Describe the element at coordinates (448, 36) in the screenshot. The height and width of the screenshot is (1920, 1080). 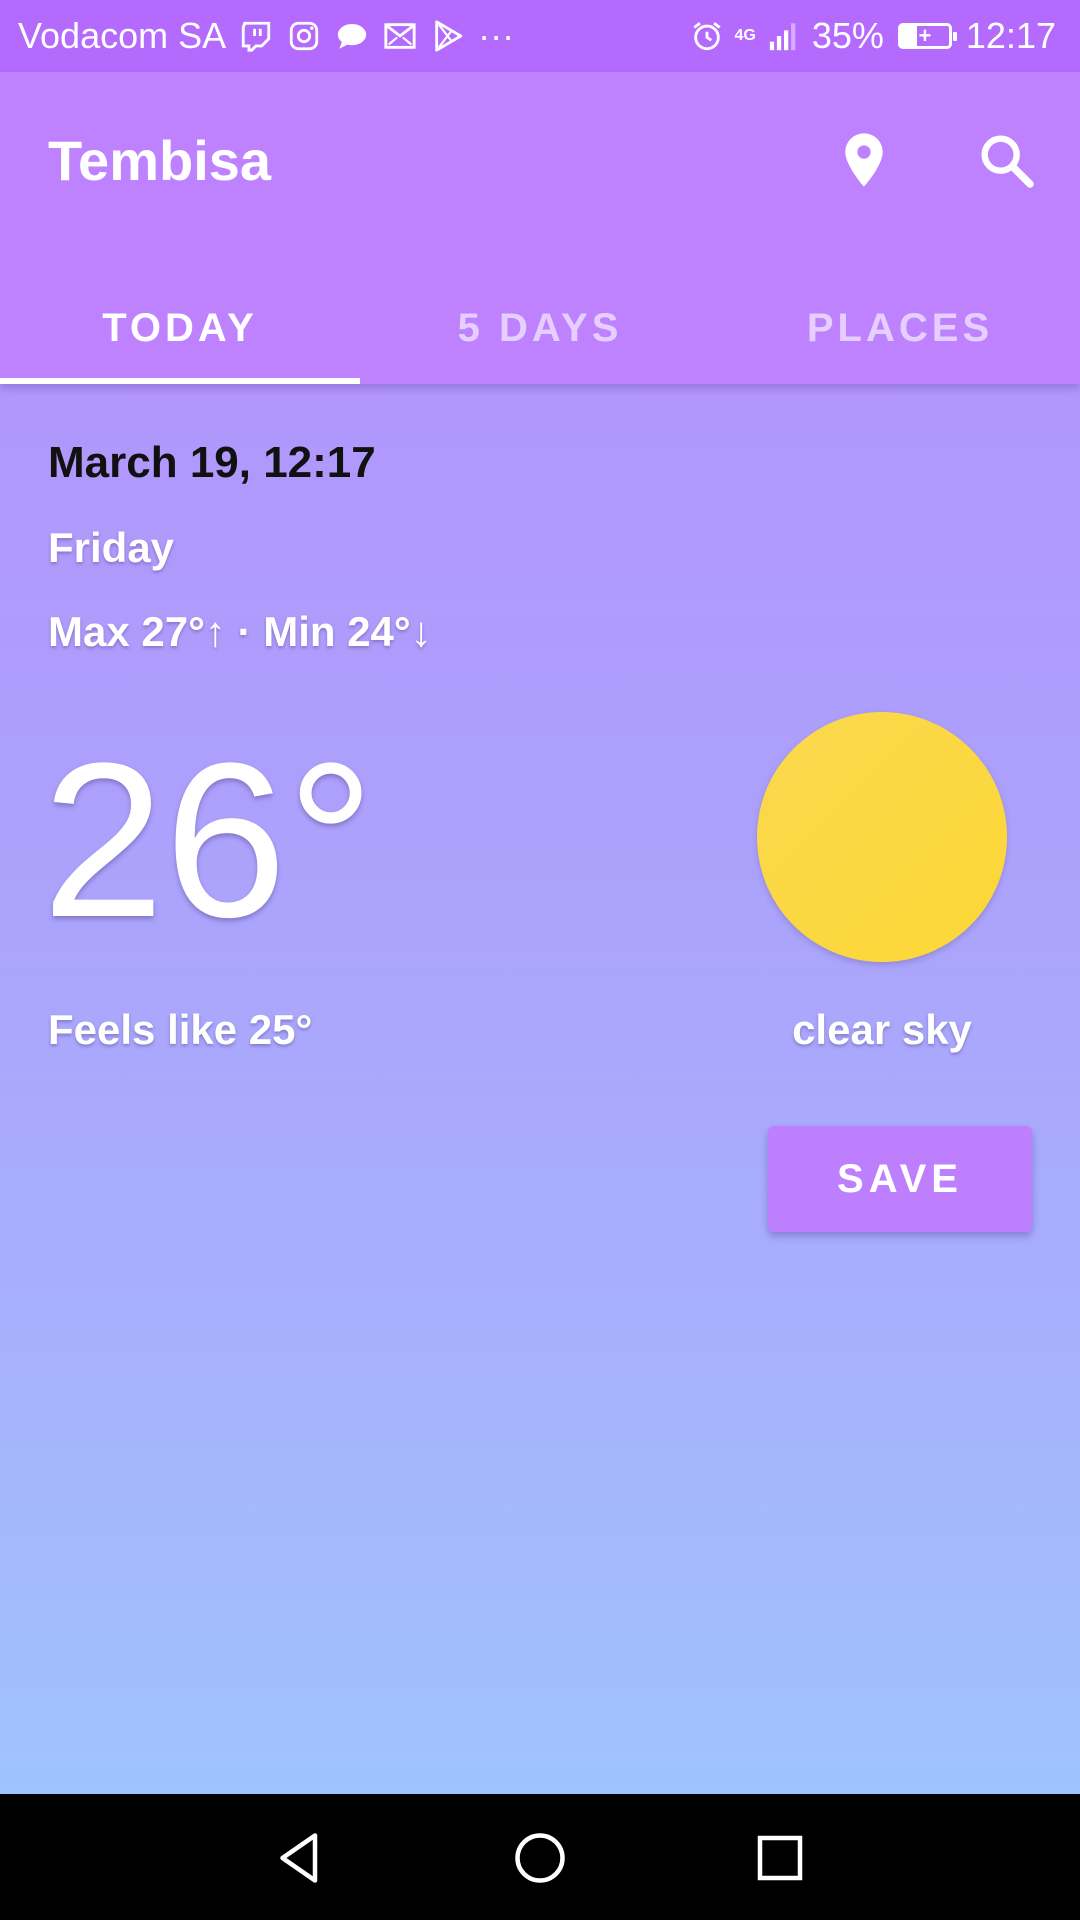
I see `play-store-icon` at that location.